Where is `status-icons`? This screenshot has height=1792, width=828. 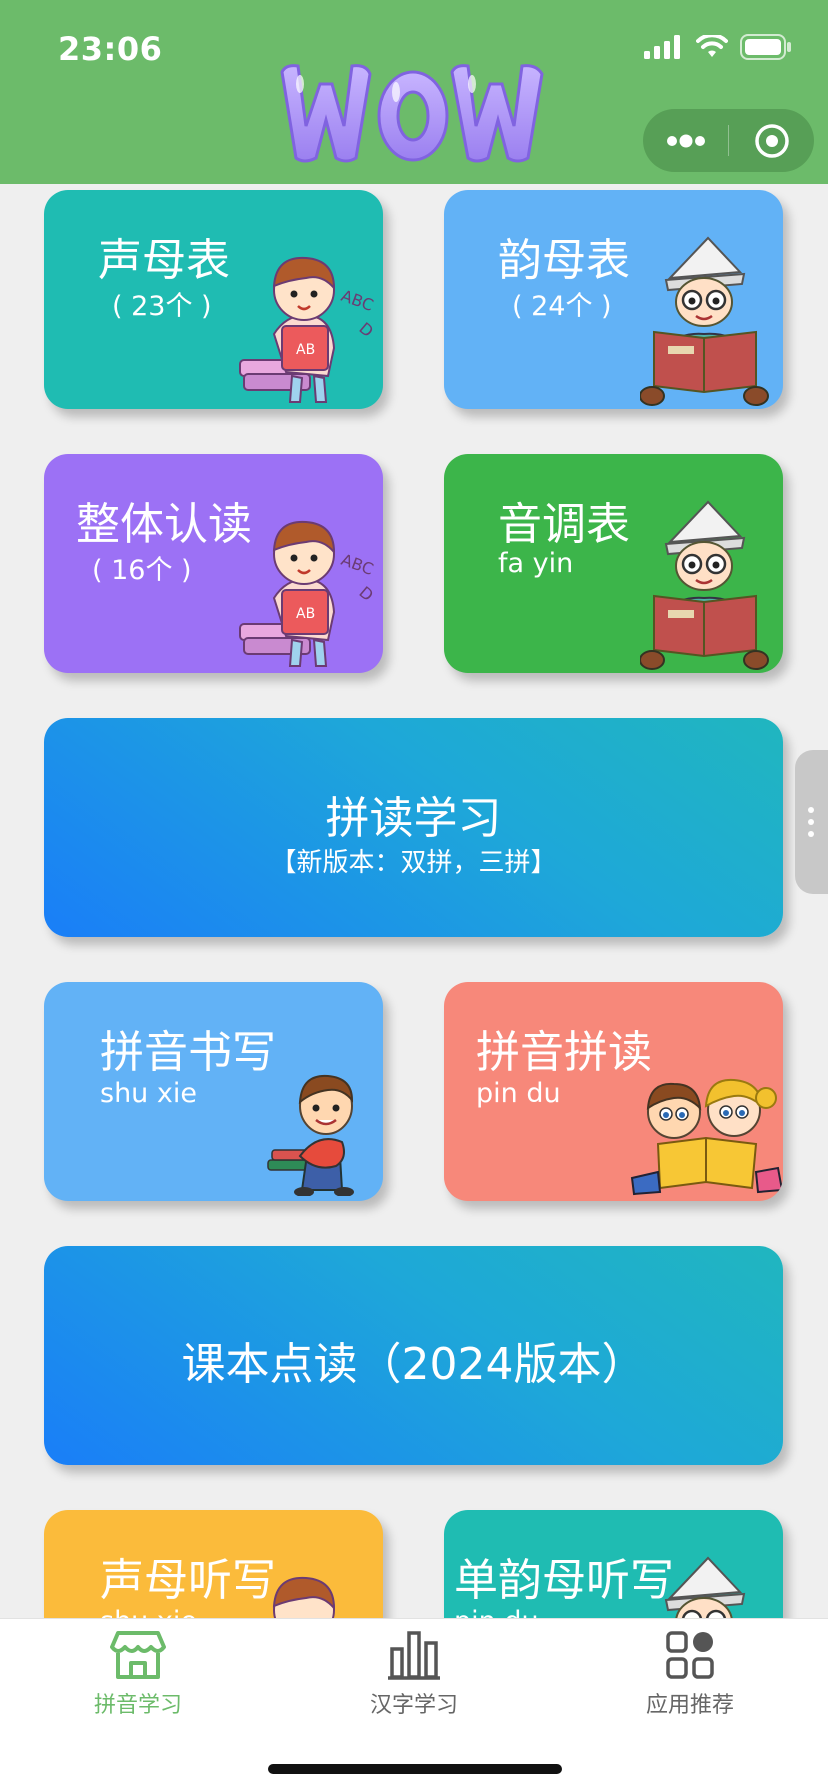
status-icons is located at coordinates (718, 47).